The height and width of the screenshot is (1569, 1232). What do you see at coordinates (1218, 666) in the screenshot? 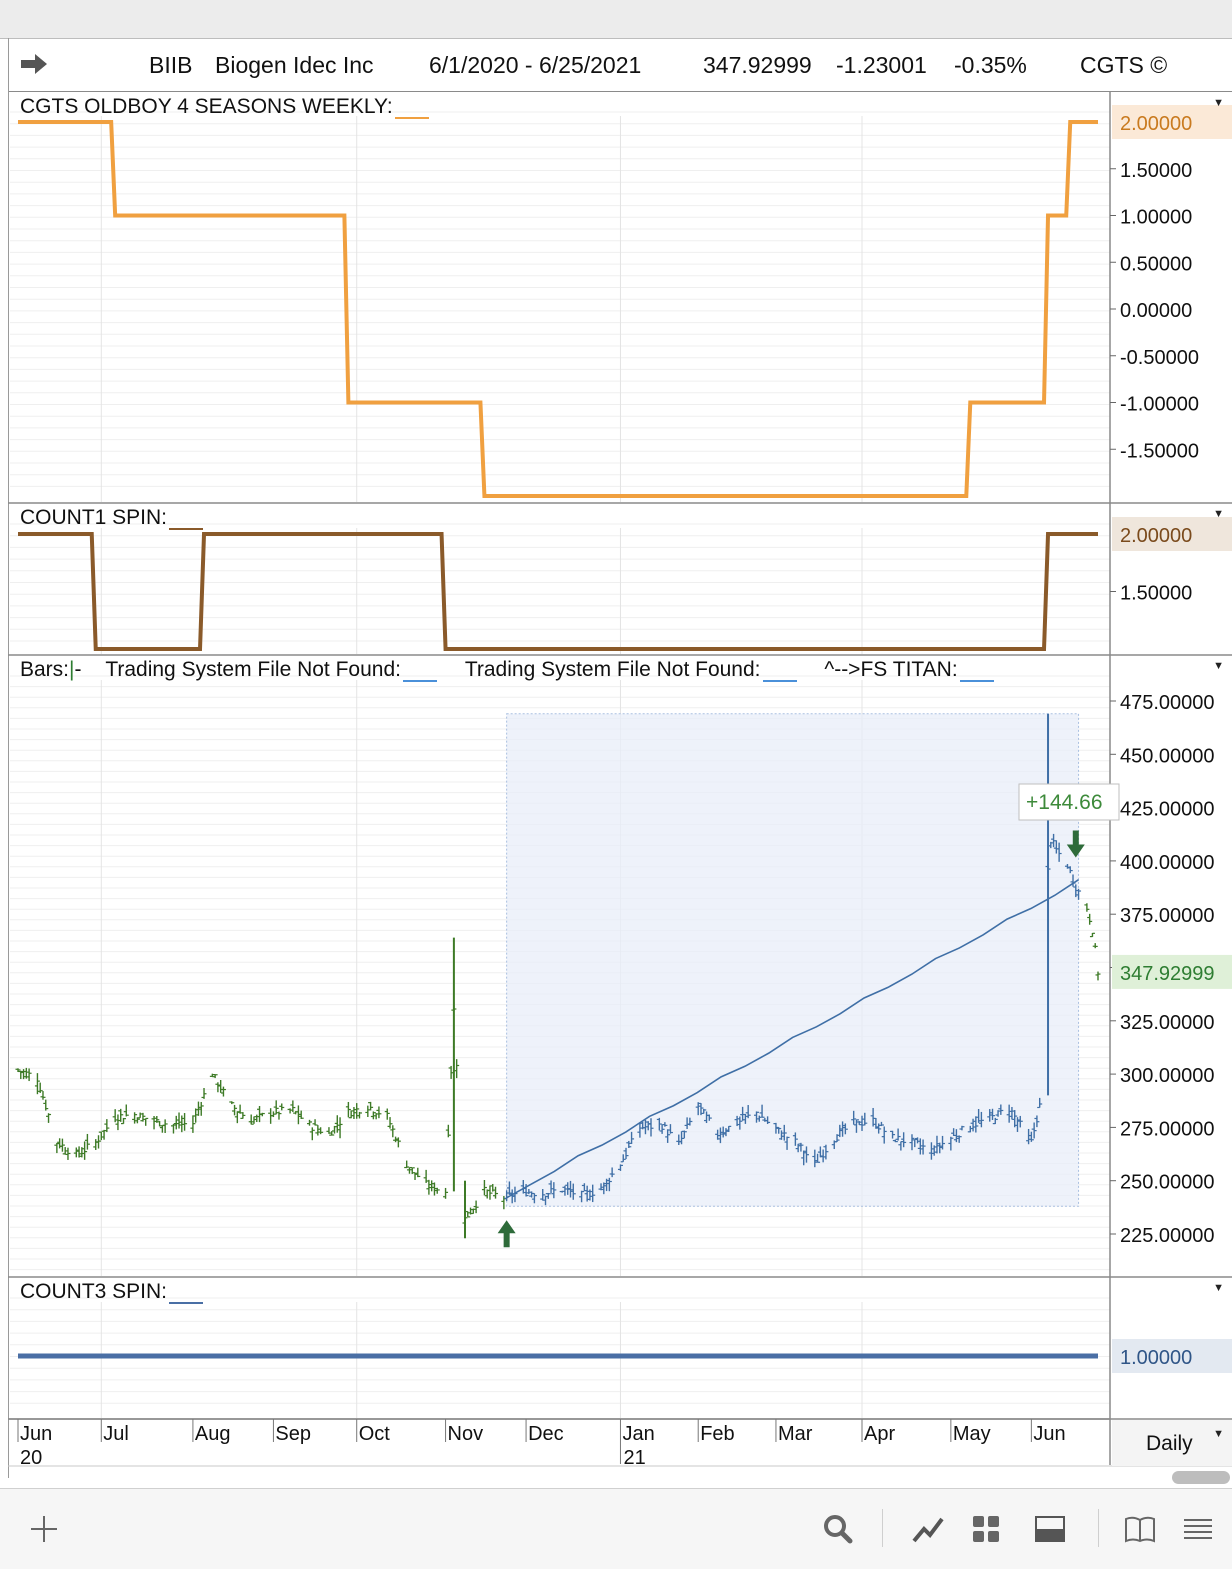
I see `pane3-collapse-icon: ▼` at bounding box center [1218, 666].